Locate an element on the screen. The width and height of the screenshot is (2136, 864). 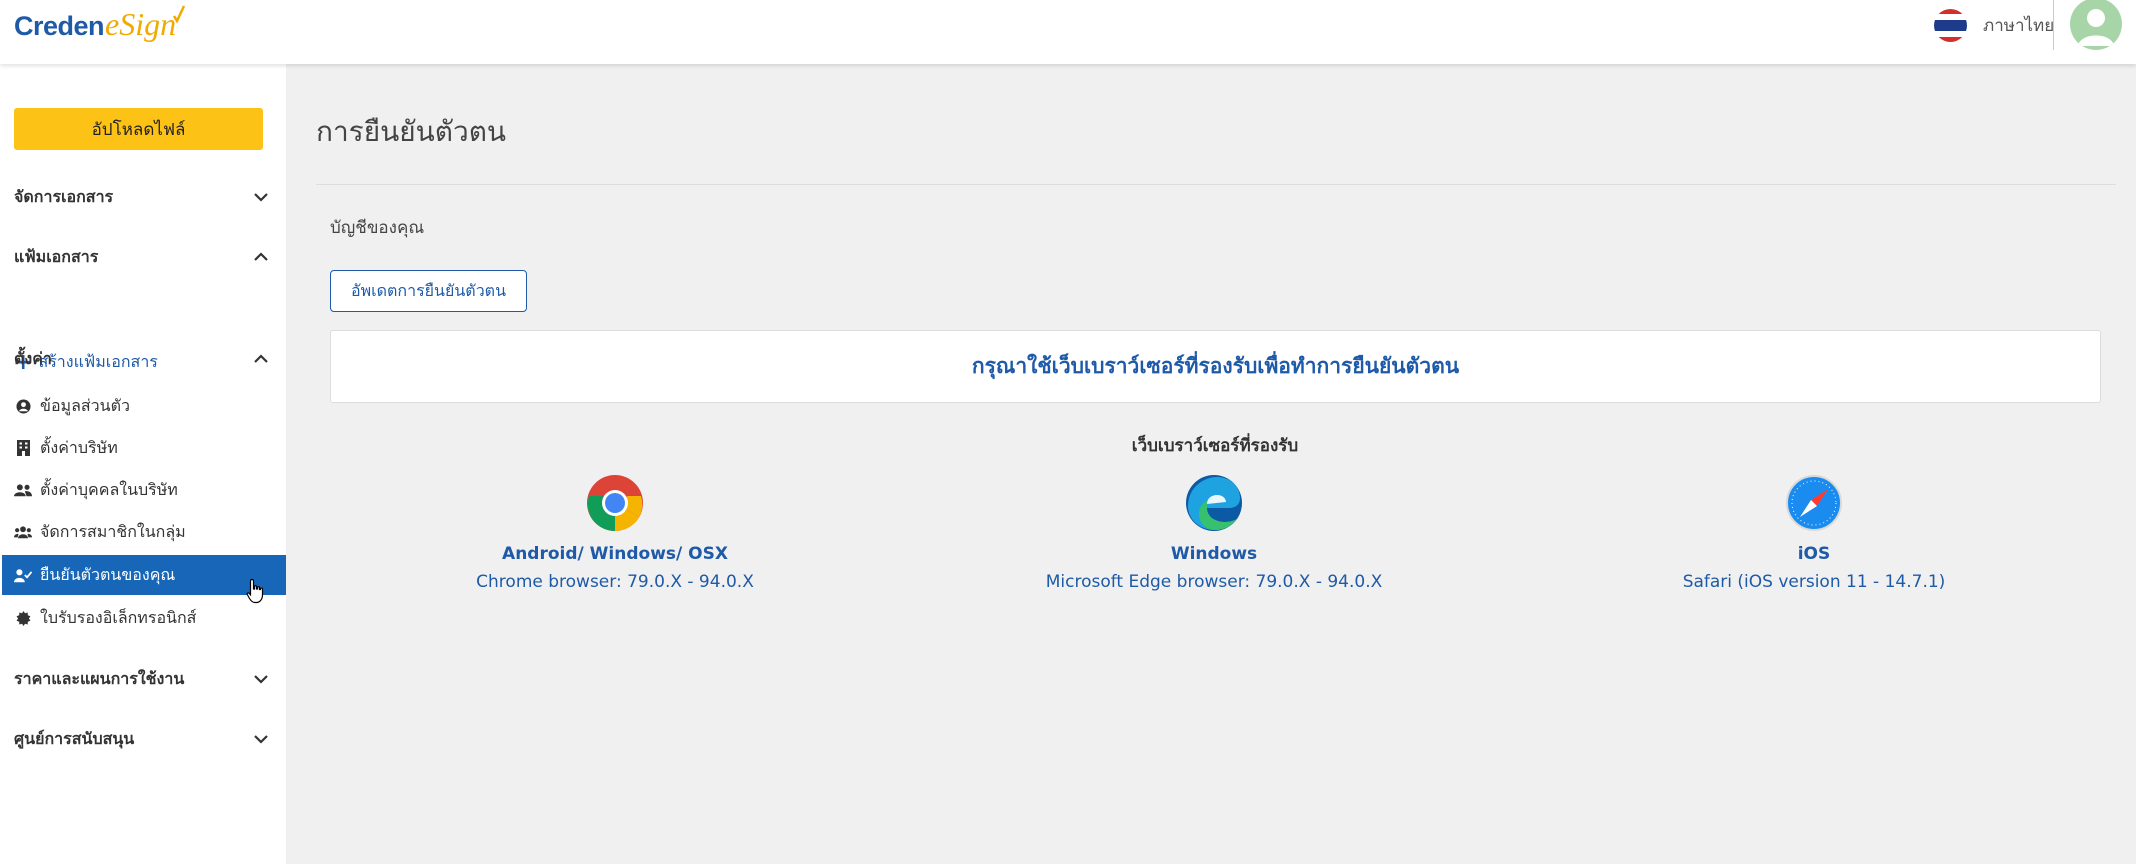
avatar is located at coordinates (2096, 25).